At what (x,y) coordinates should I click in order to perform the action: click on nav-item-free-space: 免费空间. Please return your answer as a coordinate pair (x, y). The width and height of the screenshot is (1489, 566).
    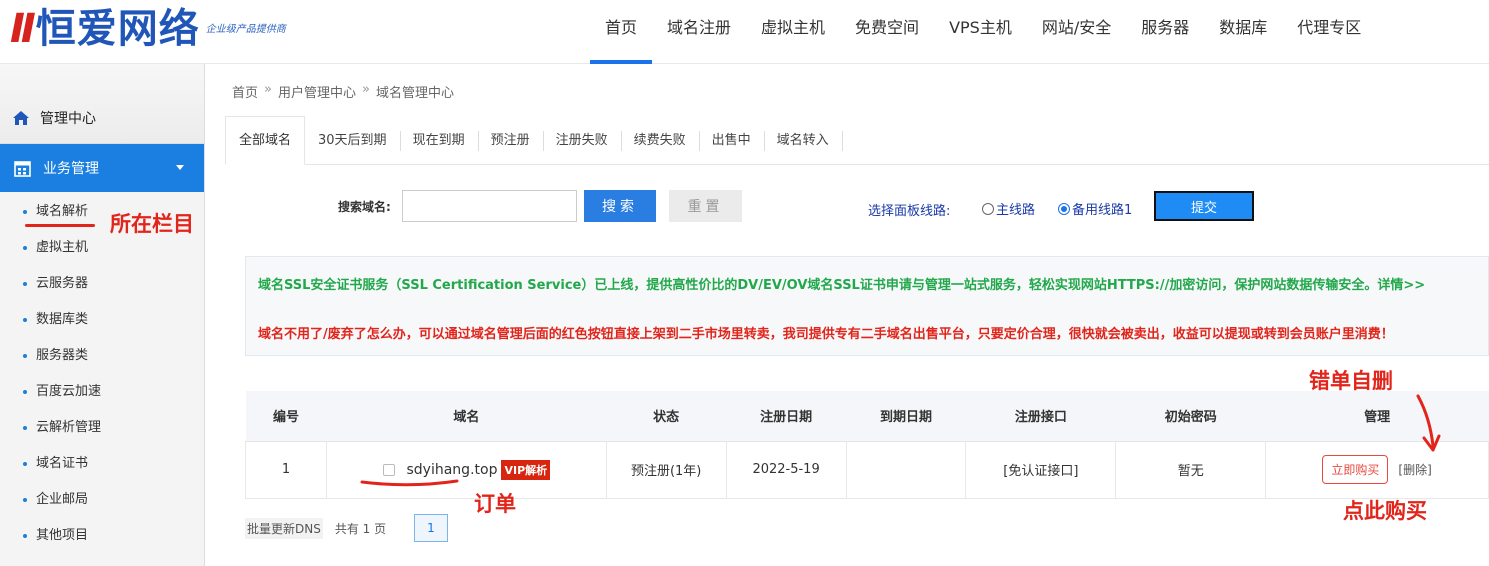
    Looking at the image, I should click on (887, 32).